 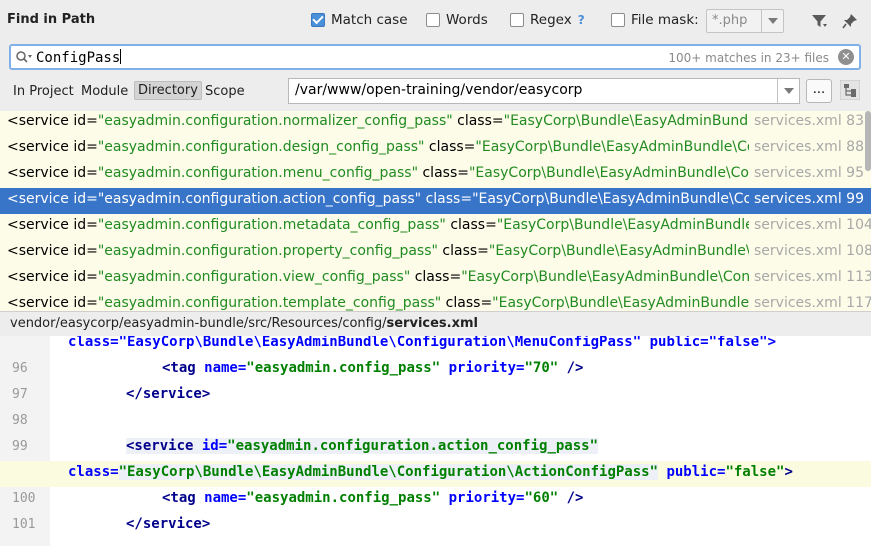 I want to click on pin-icon, so click(x=850, y=21).